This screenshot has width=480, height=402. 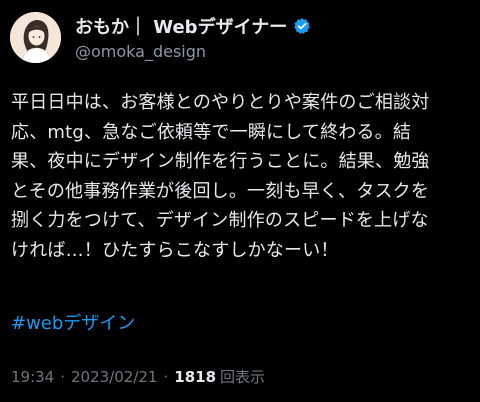 I want to click on handle: @omoka_design, so click(x=193, y=51).